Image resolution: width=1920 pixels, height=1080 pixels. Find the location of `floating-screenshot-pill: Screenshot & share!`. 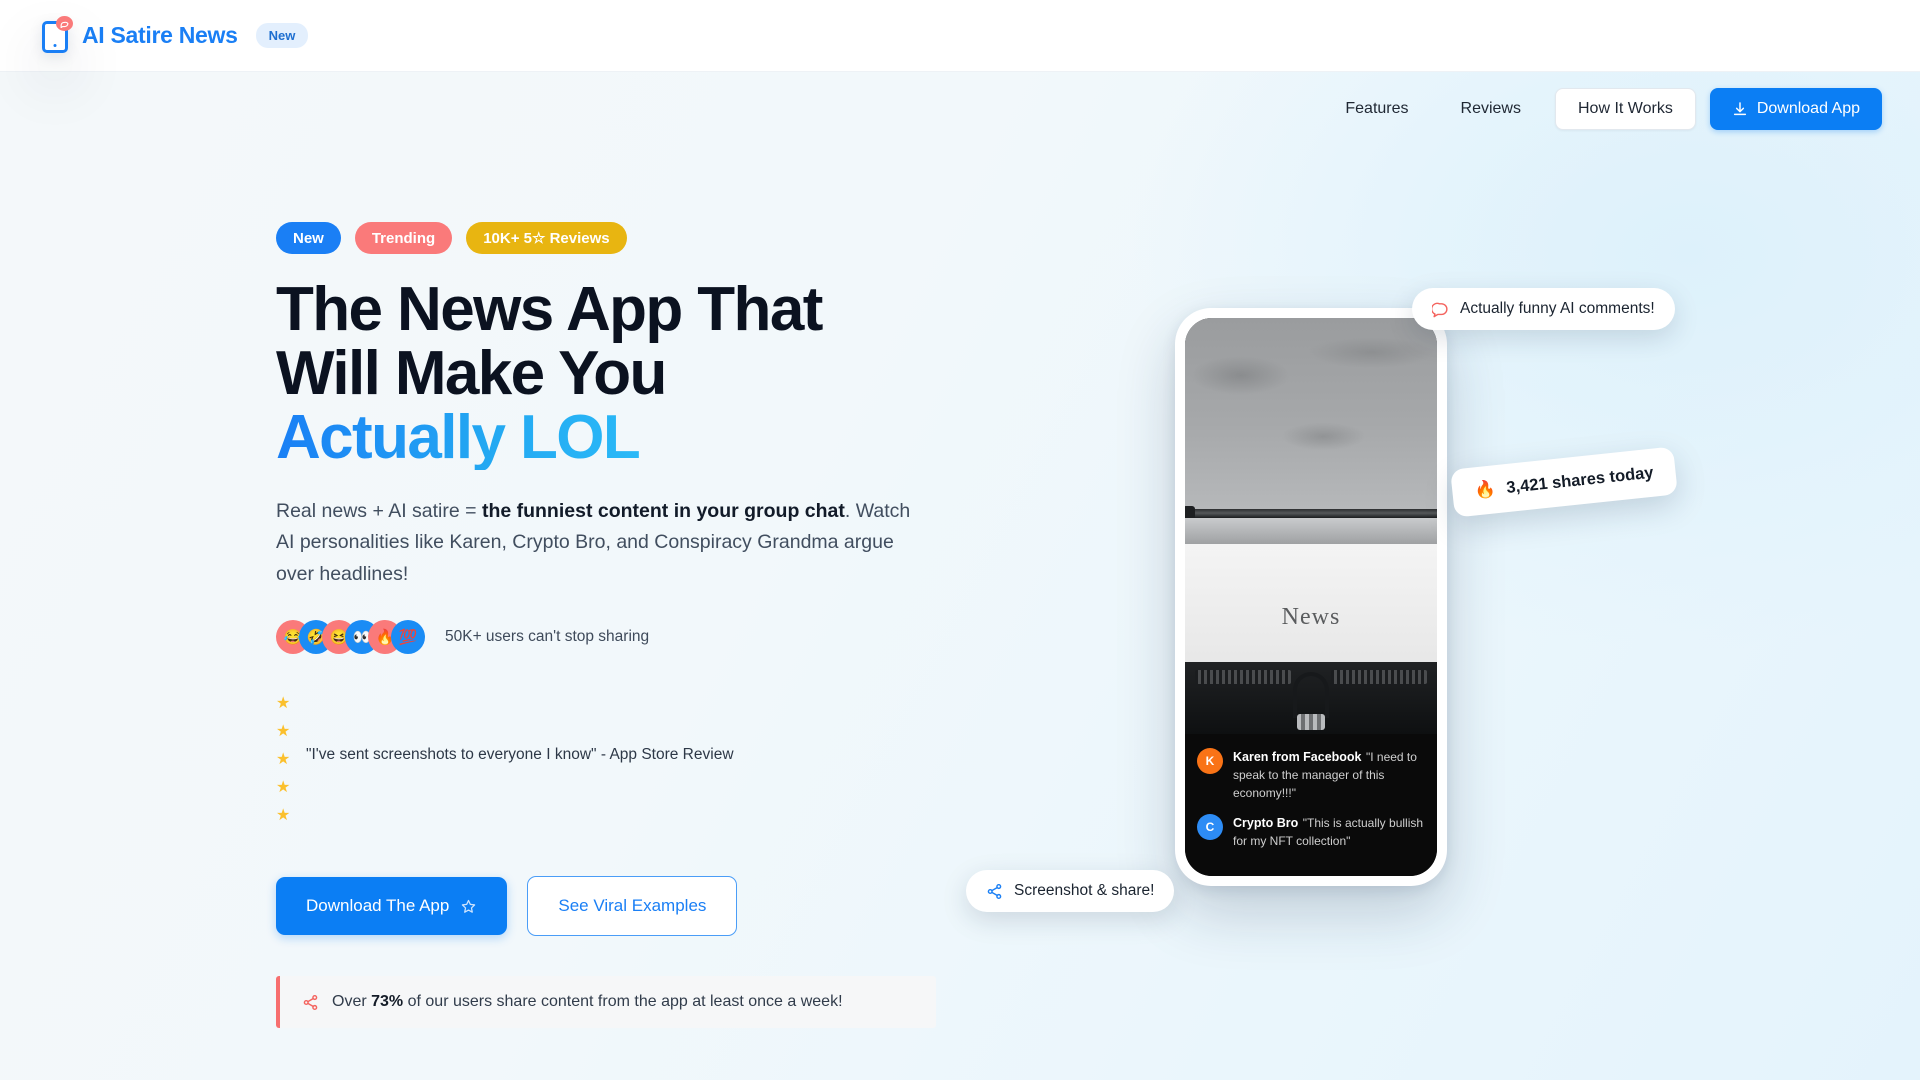

floating-screenshot-pill: Screenshot & share! is located at coordinates (1070, 891).